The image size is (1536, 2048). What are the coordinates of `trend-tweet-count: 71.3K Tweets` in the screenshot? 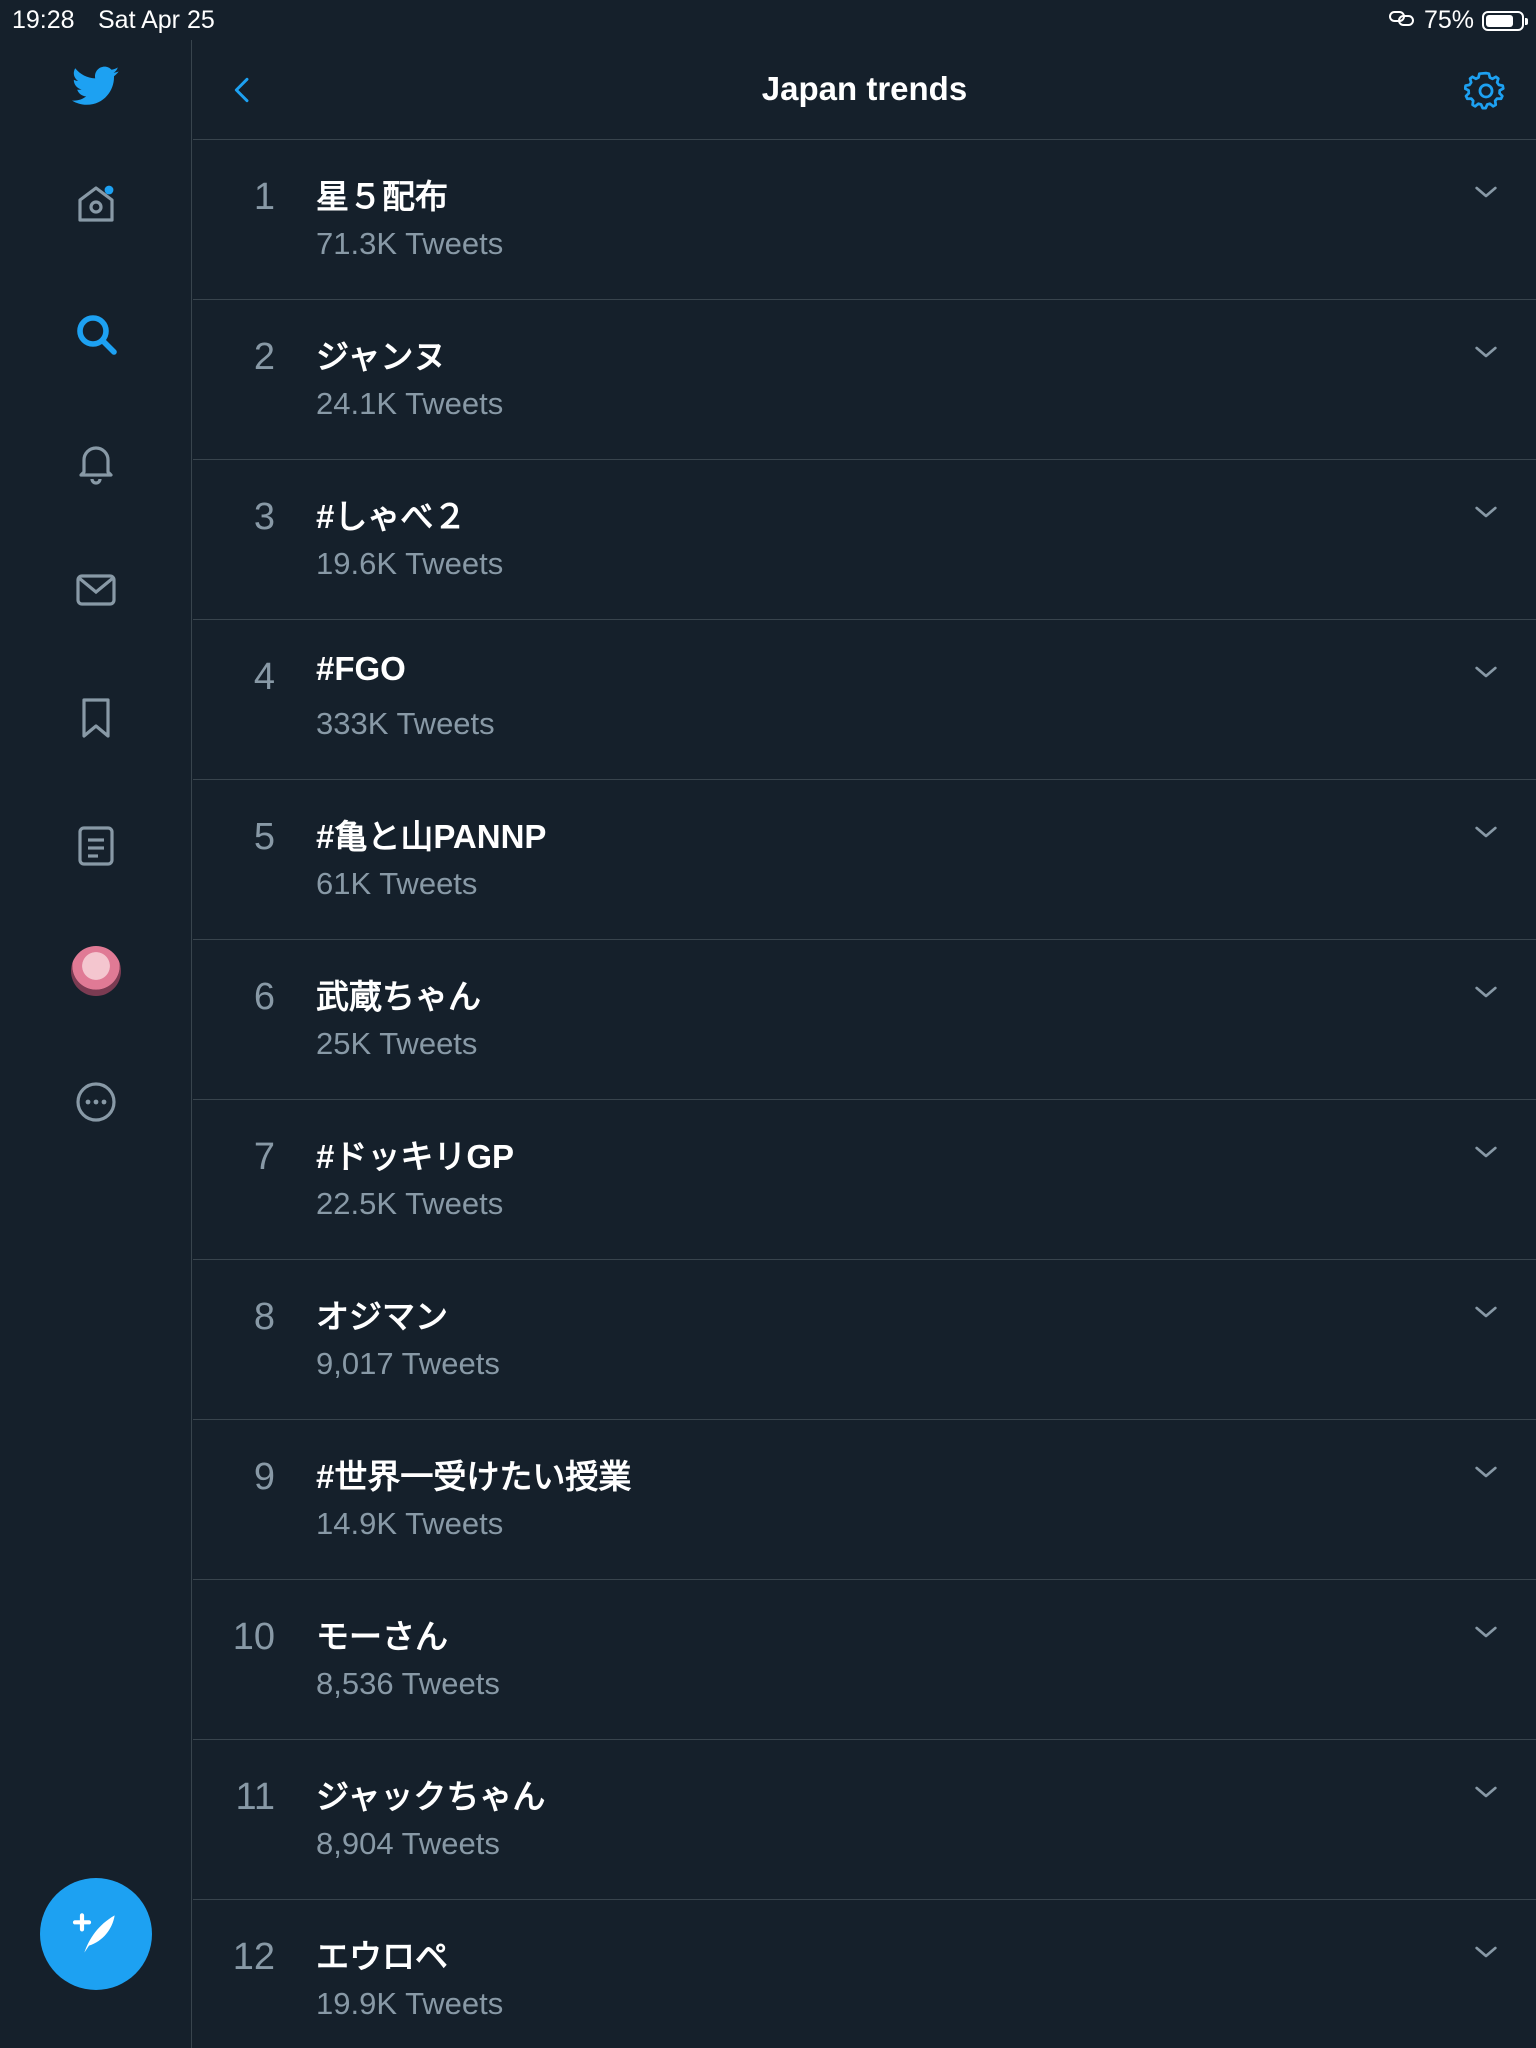 It's located at (410, 243).